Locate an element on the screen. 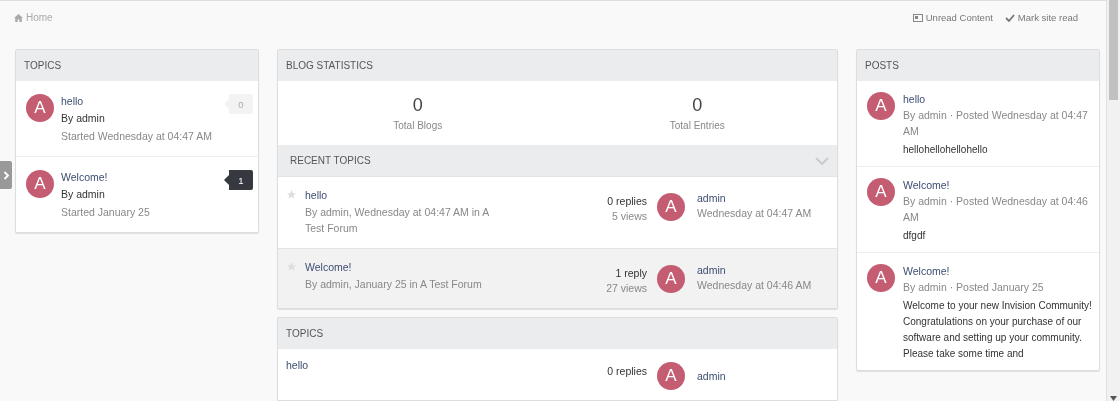 Image resolution: width=1120 pixels, height=401 pixels. topic-row: hello By admin, Wednesday at 04:47 AM in A Test Forum 0 replies 5 views A admin Wednesday at 04:47 AM is located at coordinates (557, 212).